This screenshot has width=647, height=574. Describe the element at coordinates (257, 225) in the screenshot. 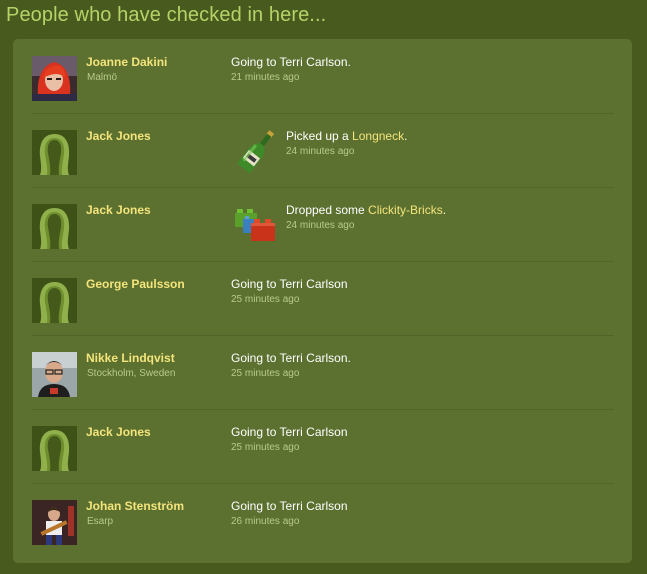

I see `clickity-bricks-icon` at that location.